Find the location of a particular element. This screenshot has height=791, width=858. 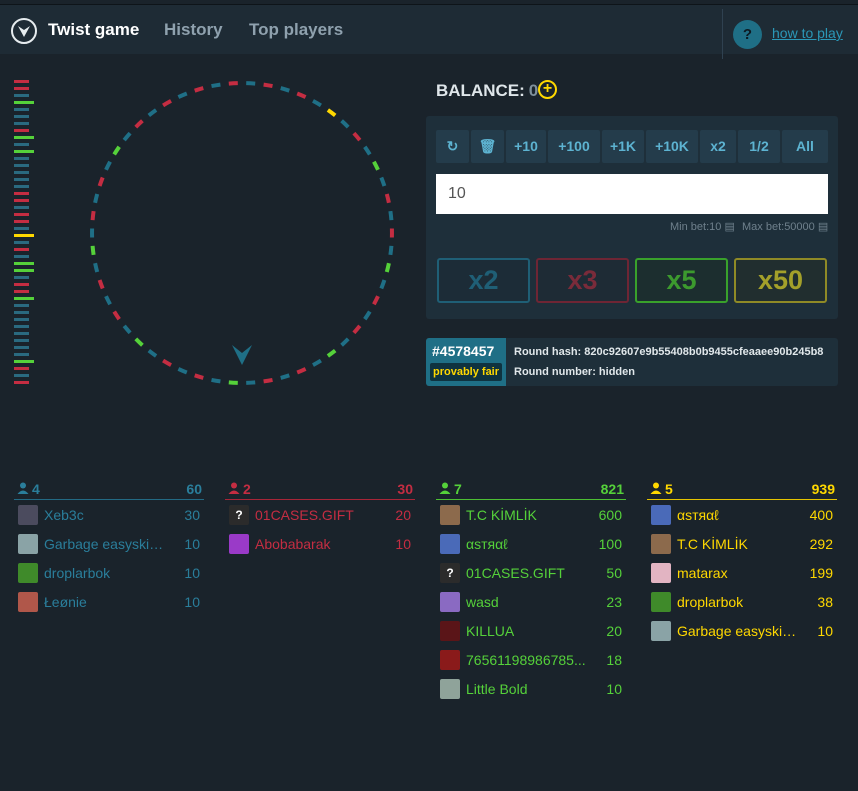

player-row: Abobabarak 10 is located at coordinates (320, 543).